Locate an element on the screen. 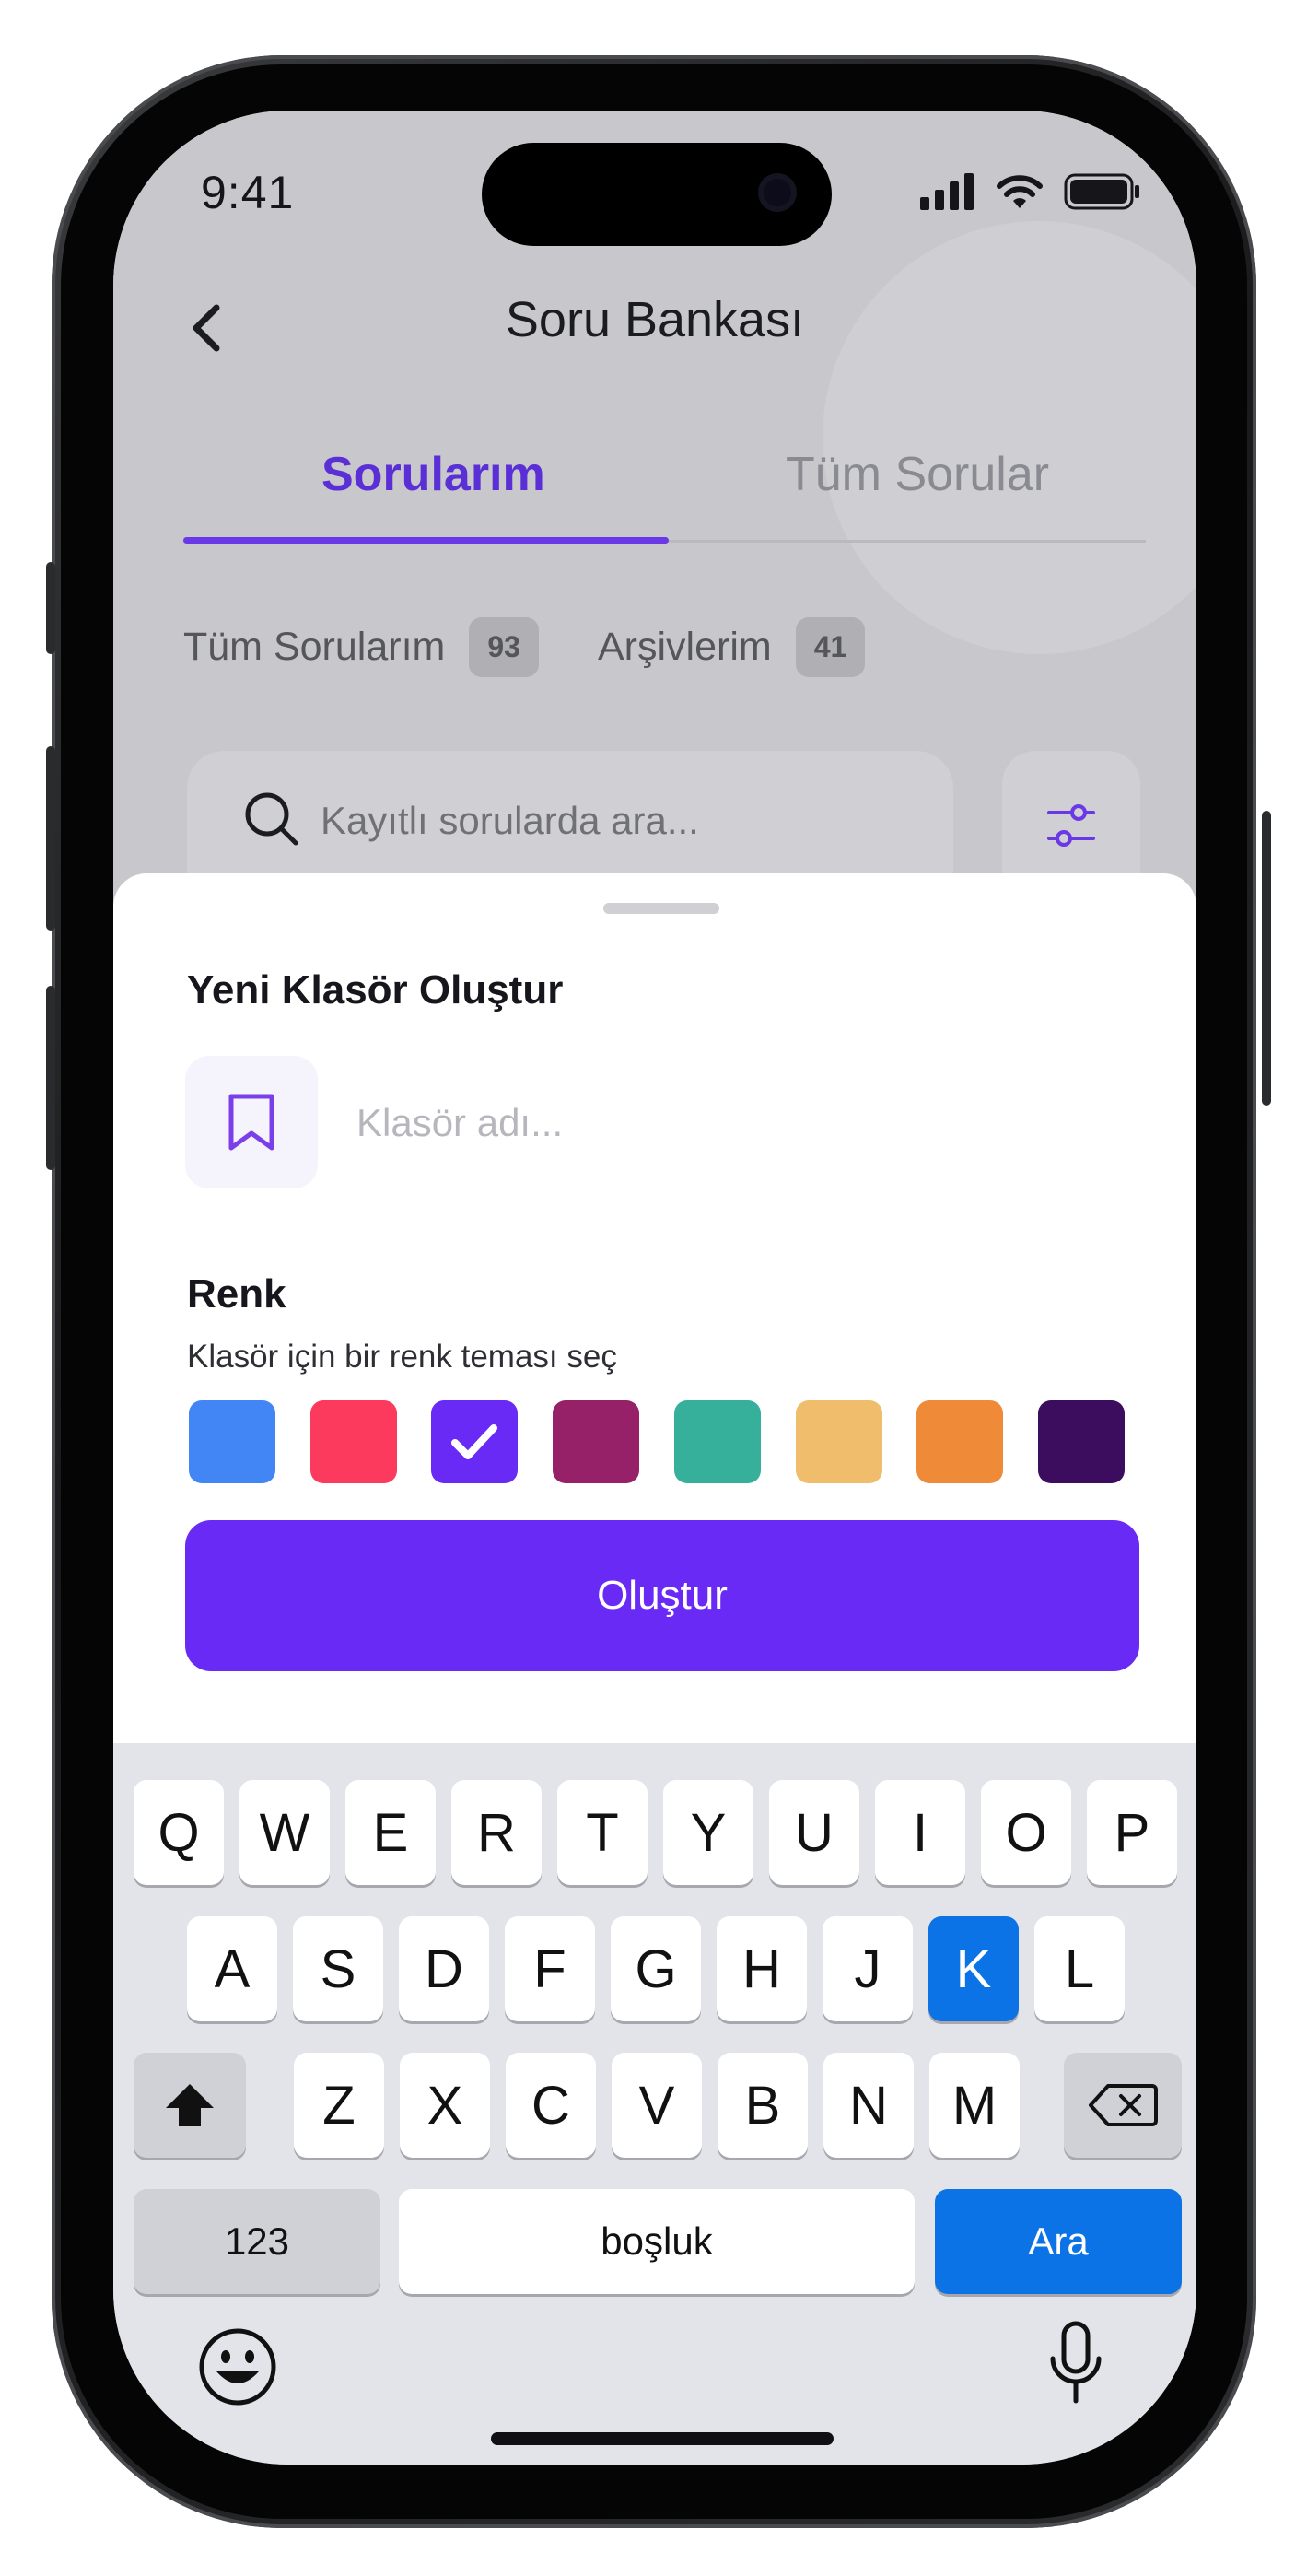 This screenshot has width=1307, height=2576. check-icon is located at coordinates (475, 1441).